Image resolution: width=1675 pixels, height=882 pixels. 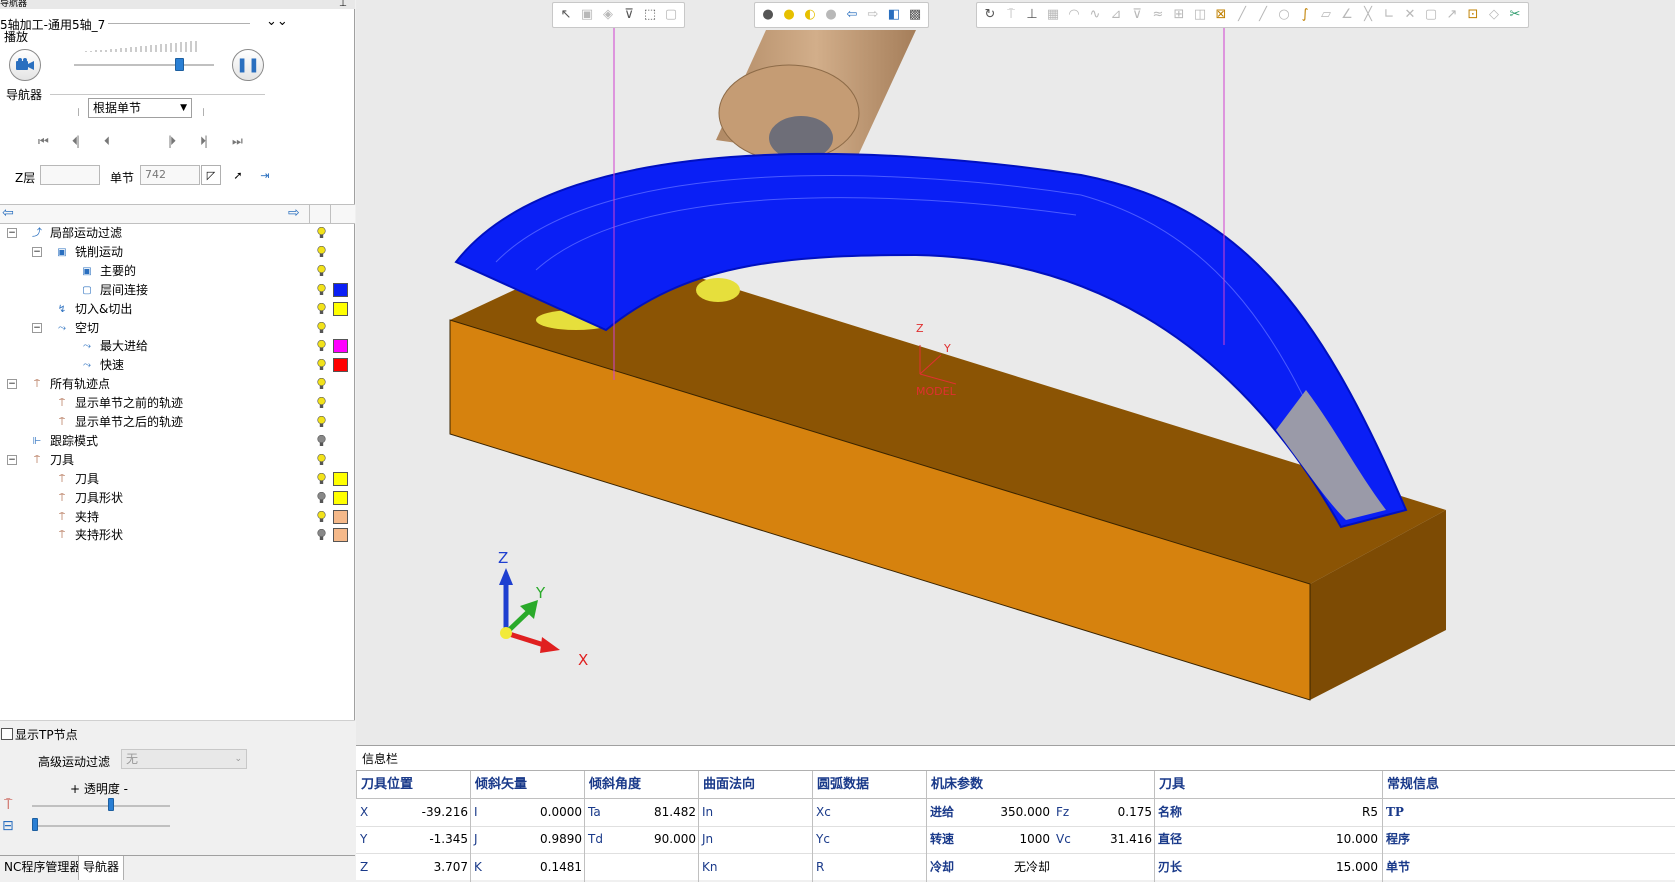 I want to click on tree-item: ⍑ 夹持形状, so click(x=177, y=535).